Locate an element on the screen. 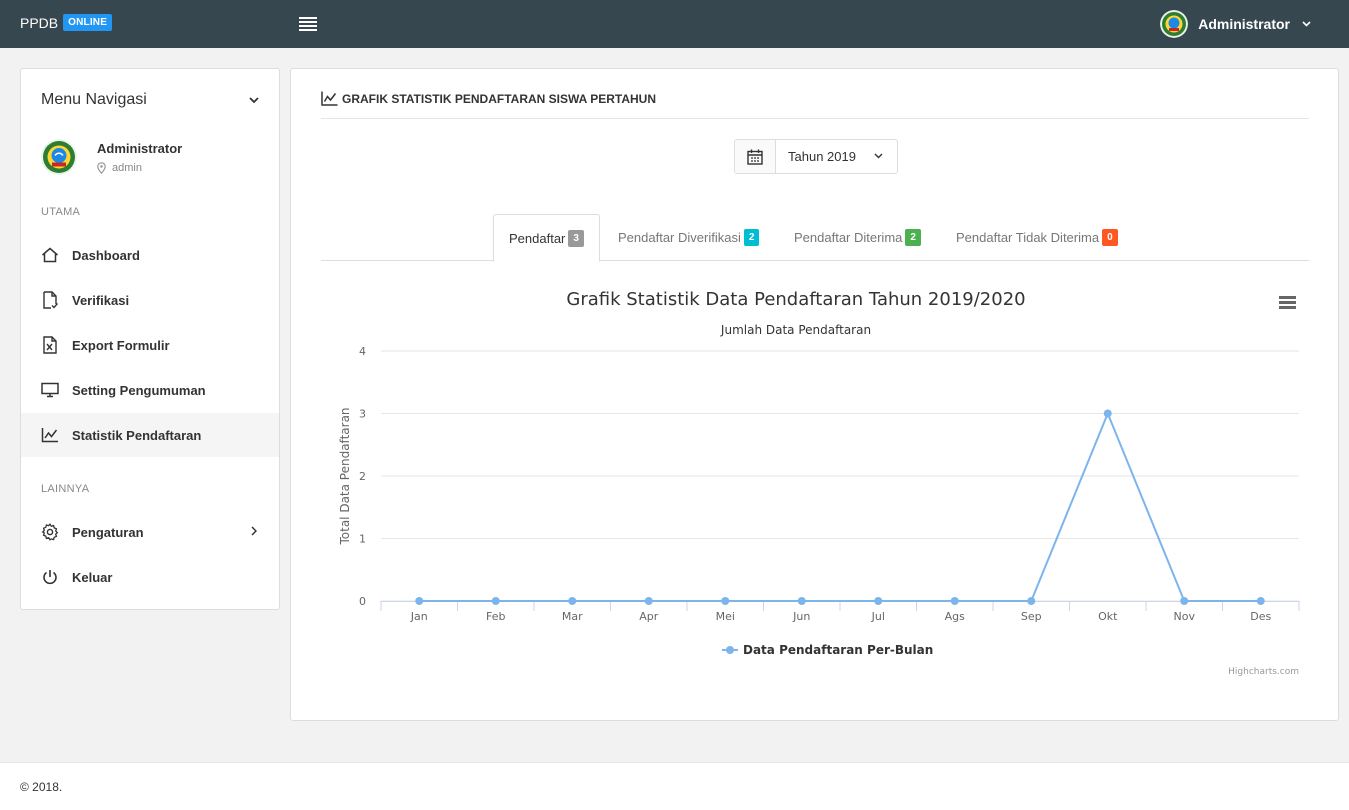  legend-label: Data Pendaftaran Per-Bulan is located at coordinates (838, 650).